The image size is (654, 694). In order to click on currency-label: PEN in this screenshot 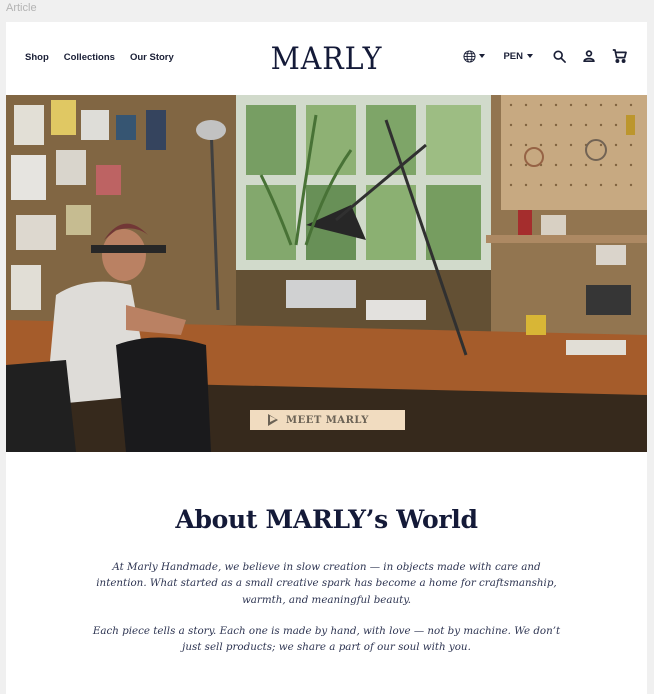, I will do `click(513, 56)`.